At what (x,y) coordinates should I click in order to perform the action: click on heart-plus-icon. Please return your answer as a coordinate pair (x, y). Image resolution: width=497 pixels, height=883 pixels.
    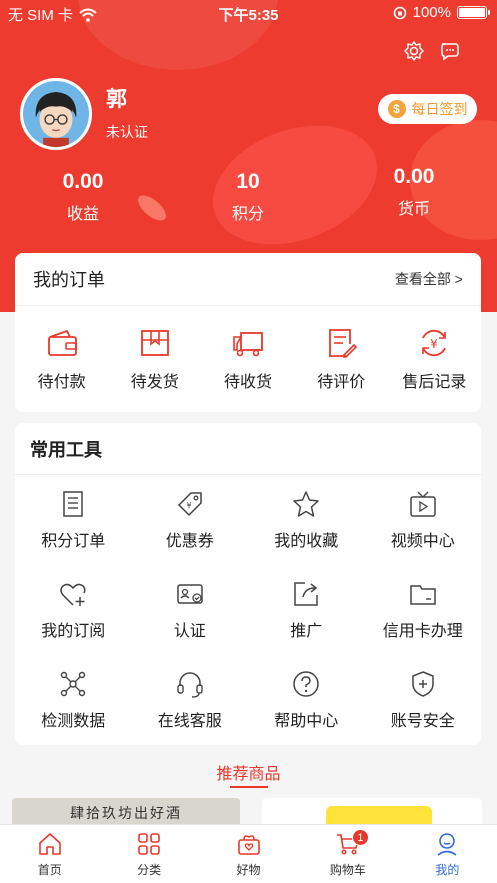
    Looking at the image, I should click on (73, 594).